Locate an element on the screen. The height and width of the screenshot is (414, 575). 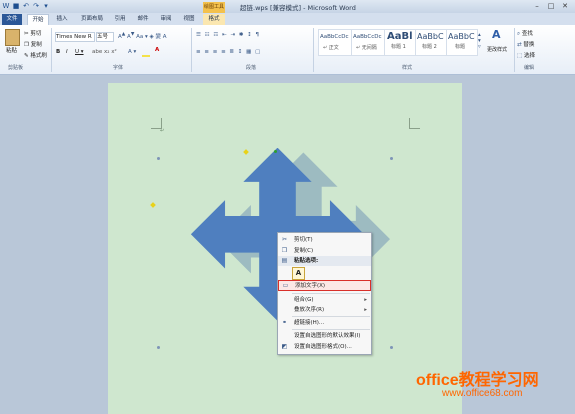
tab-home: 开始 is located at coordinates (38, 19).